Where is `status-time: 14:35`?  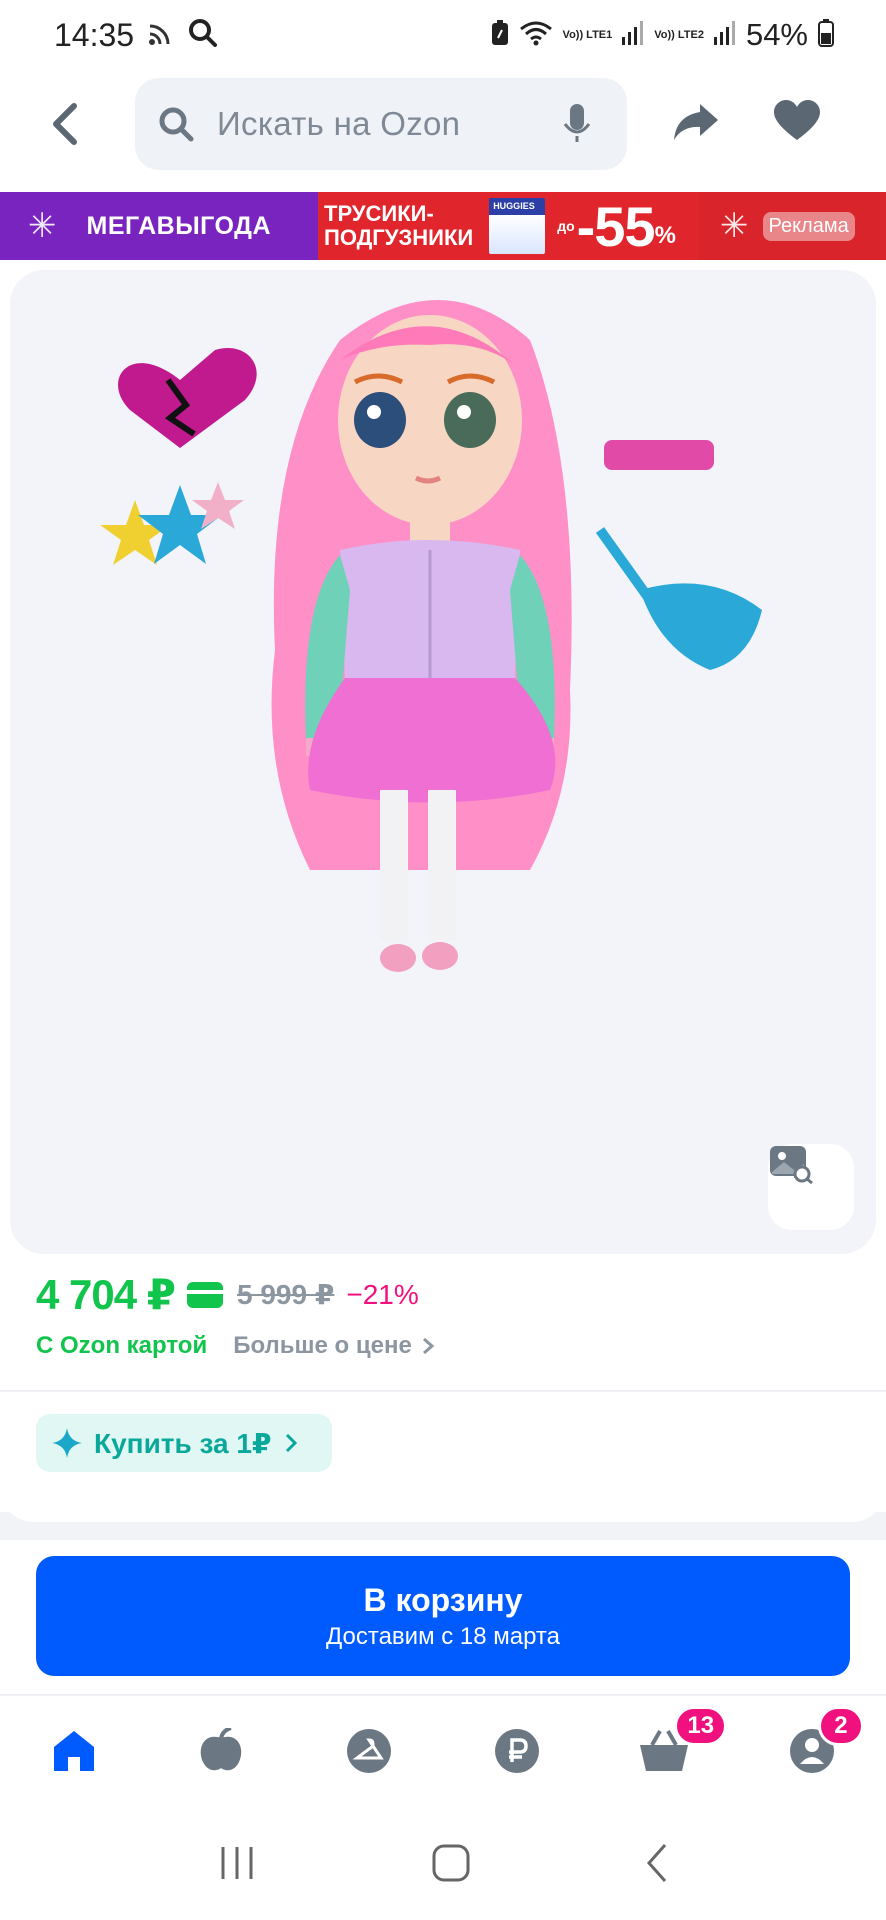 status-time: 14:35 is located at coordinates (94, 34).